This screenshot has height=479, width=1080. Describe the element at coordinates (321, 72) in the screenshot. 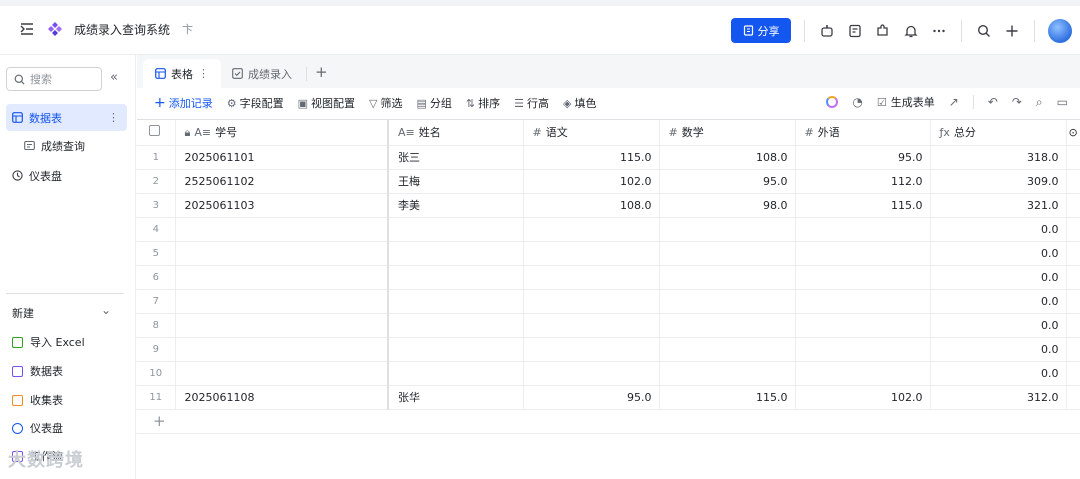

I see `add-view-icon: +` at that location.